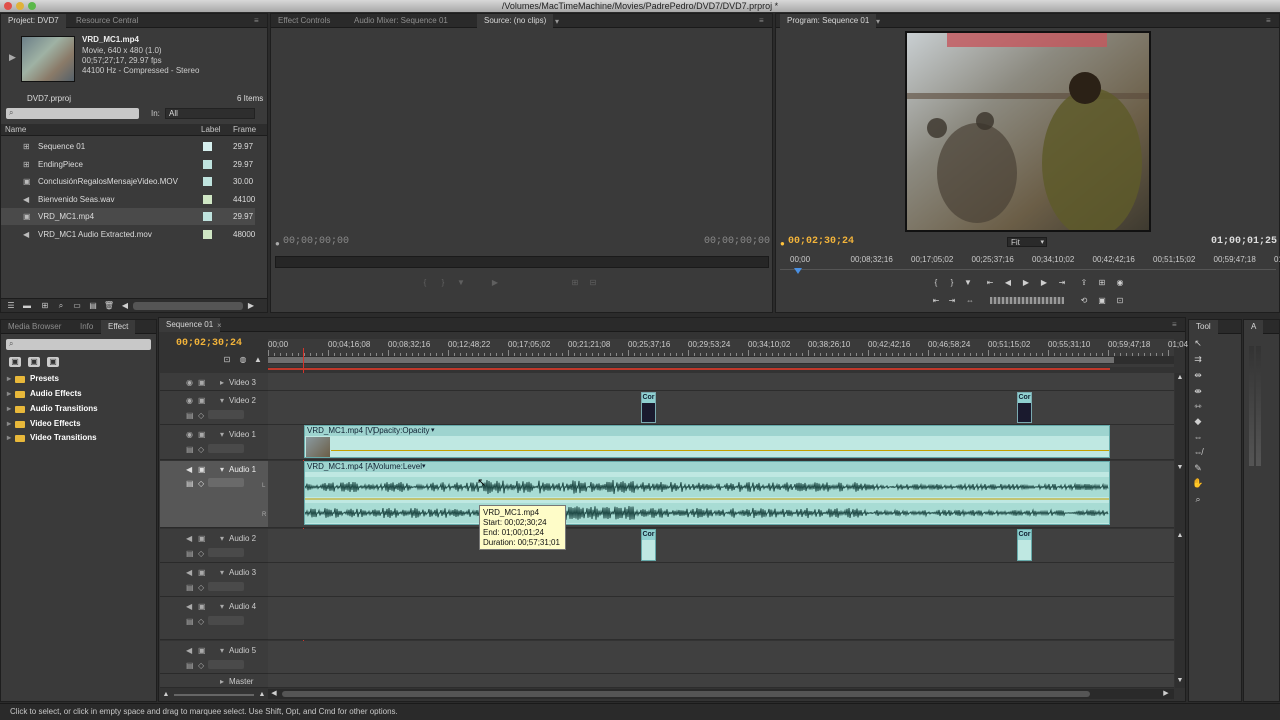 This screenshot has height=720, width=1280. I want to click on project-scrollbar, so click(188, 306).